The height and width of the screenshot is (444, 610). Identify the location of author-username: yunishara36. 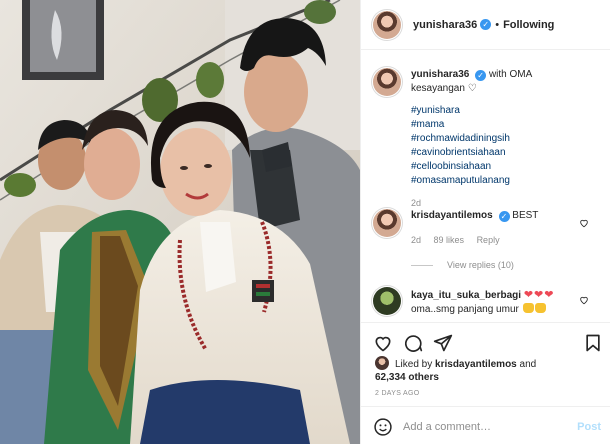
(445, 25).